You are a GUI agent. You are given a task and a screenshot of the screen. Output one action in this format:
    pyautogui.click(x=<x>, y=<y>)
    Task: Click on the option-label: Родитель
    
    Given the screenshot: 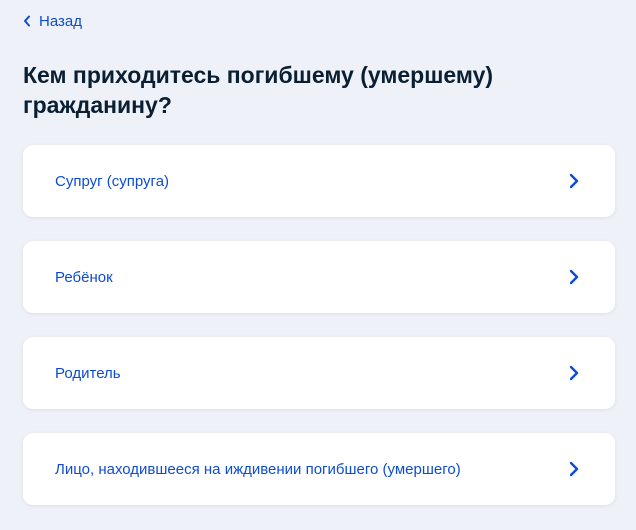 What is the action you would take?
    pyautogui.click(x=88, y=373)
    